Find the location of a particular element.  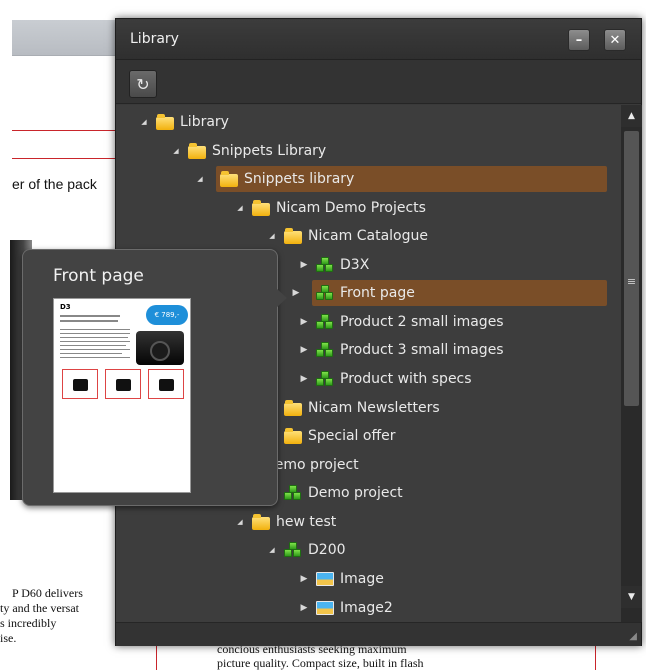

tooltip-title: Front page is located at coordinates (98, 276).